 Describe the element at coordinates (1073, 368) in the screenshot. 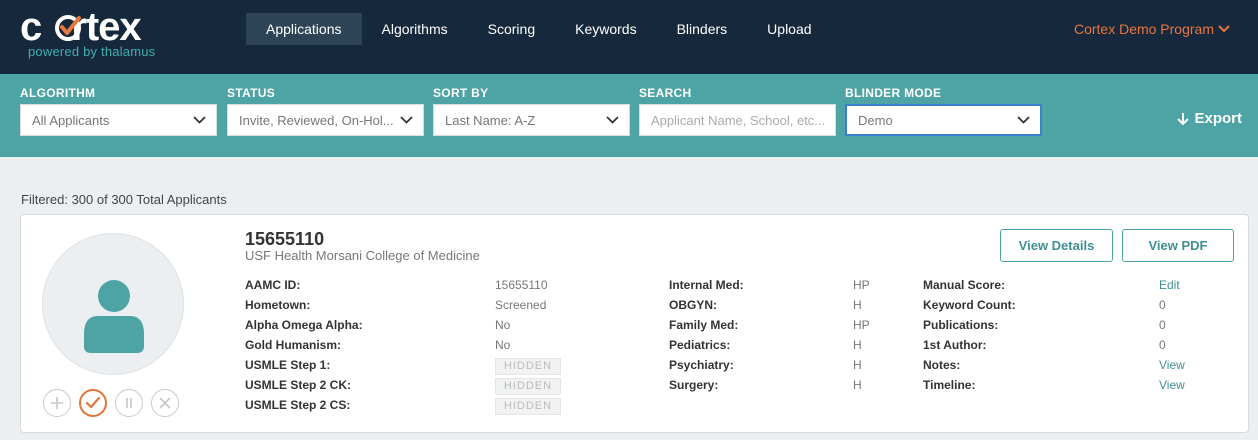

I see `info-row: Notes: View` at that location.